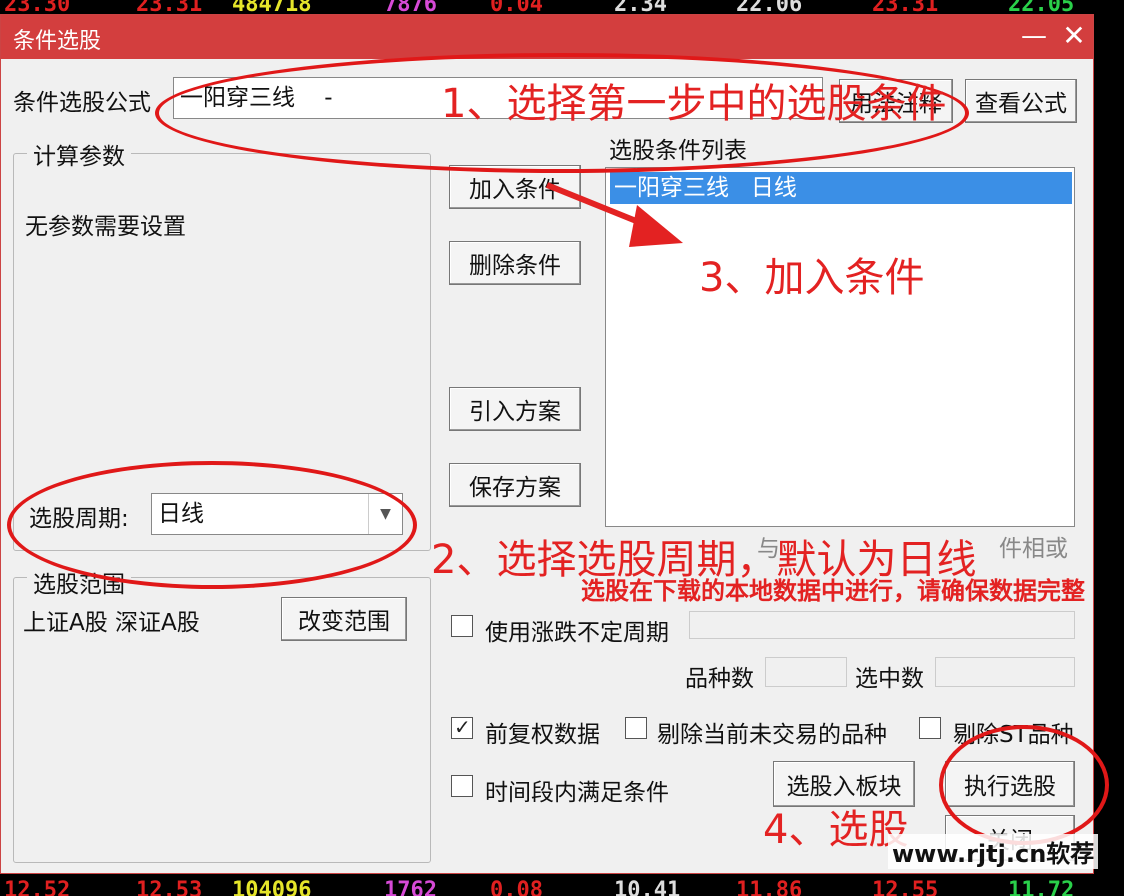 The width and height of the screenshot is (1124, 896). Describe the element at coordinates (577, 633) in the screenshot. I see `variable-period-label: 使用涨跌不定周期` at that location.